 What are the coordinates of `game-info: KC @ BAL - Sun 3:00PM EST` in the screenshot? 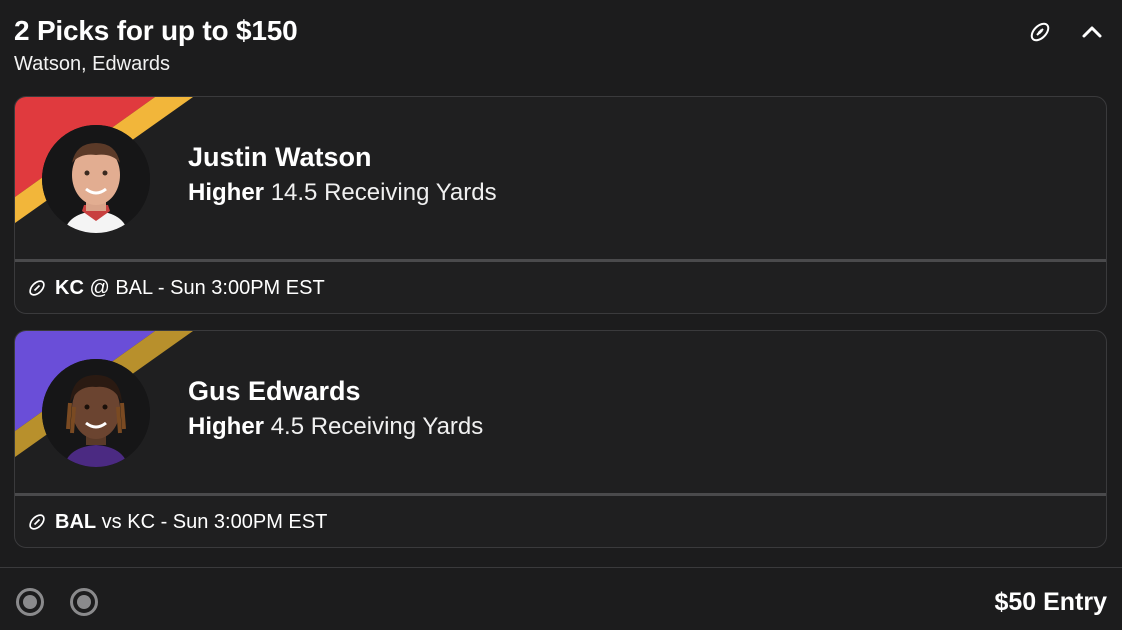 It's located at (176, 288).